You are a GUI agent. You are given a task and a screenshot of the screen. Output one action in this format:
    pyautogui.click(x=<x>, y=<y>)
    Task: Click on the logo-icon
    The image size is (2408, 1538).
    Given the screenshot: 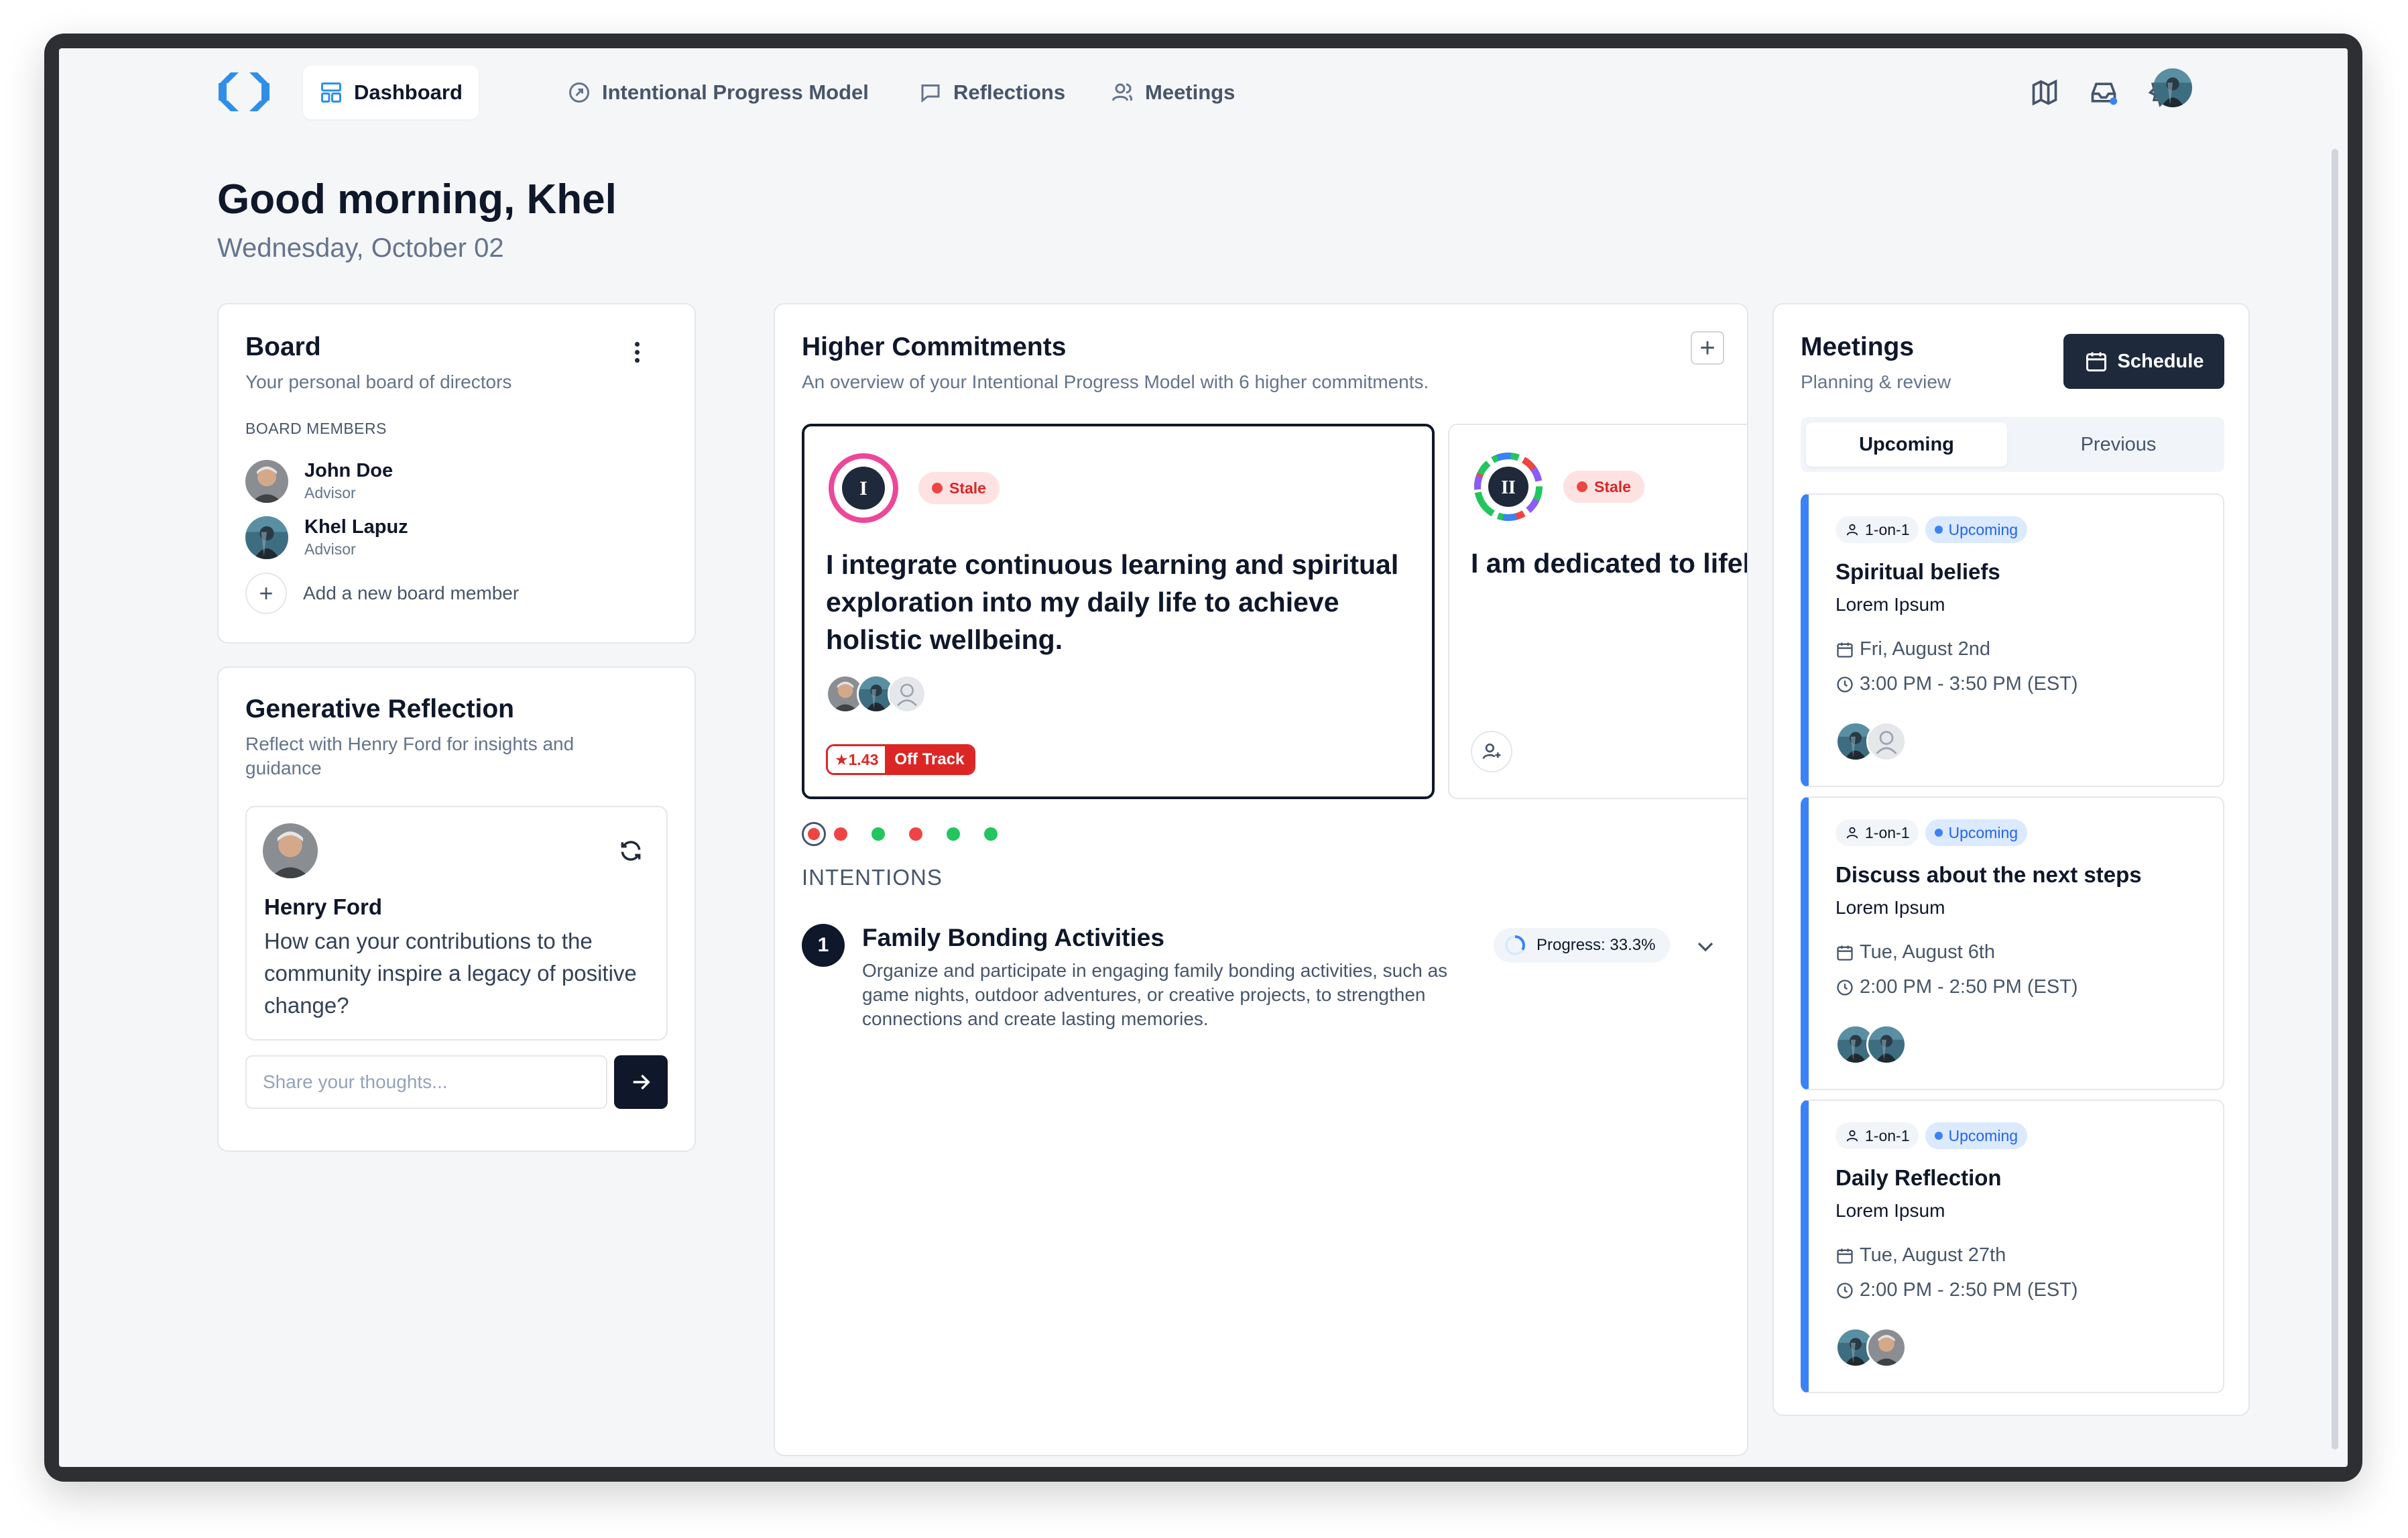 What is the action you would take?
    pyautogui.click(x=244, y=91)
    